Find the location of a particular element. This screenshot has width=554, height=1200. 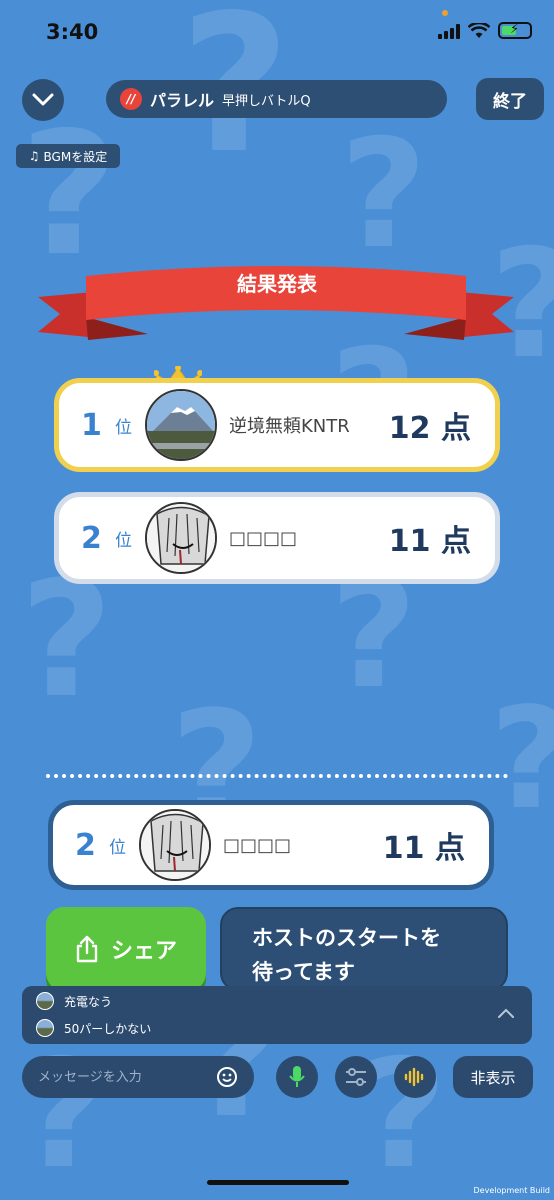

end-button: 終了 is located at coordinates (510, 99).